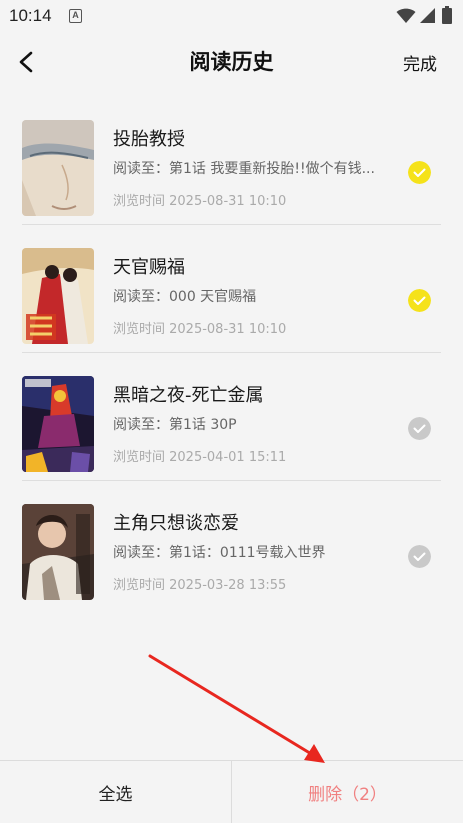  Describe the element at coordinates (149, 267) in the screenshot. I see `item-title: 天官赐福` at that location.